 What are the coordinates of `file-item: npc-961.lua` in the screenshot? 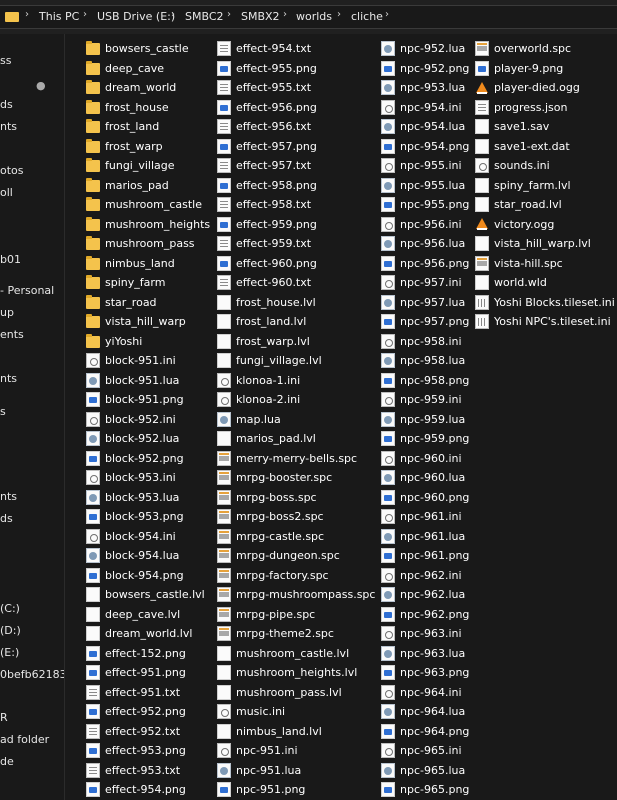 It's located at (428, 537).